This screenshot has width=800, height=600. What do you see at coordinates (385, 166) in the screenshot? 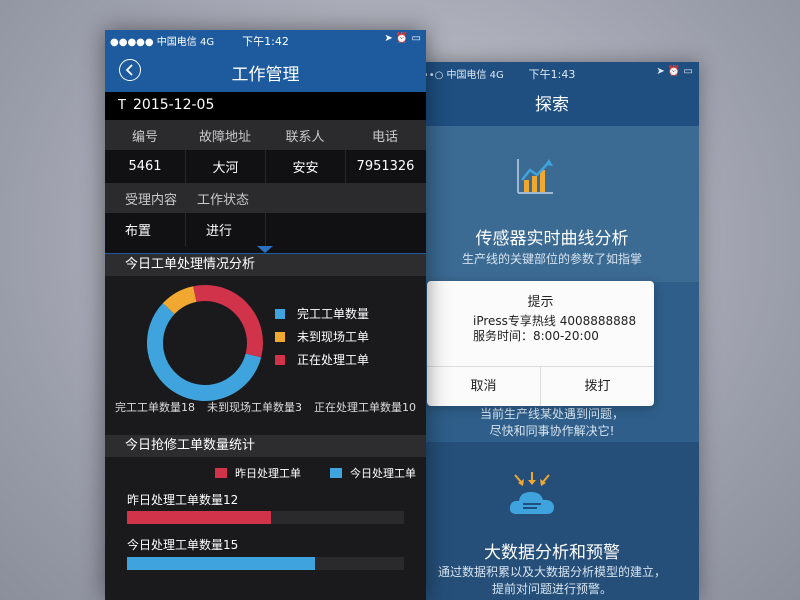
I see `cell-phone: 7951326` at bounding box center [385, 166].